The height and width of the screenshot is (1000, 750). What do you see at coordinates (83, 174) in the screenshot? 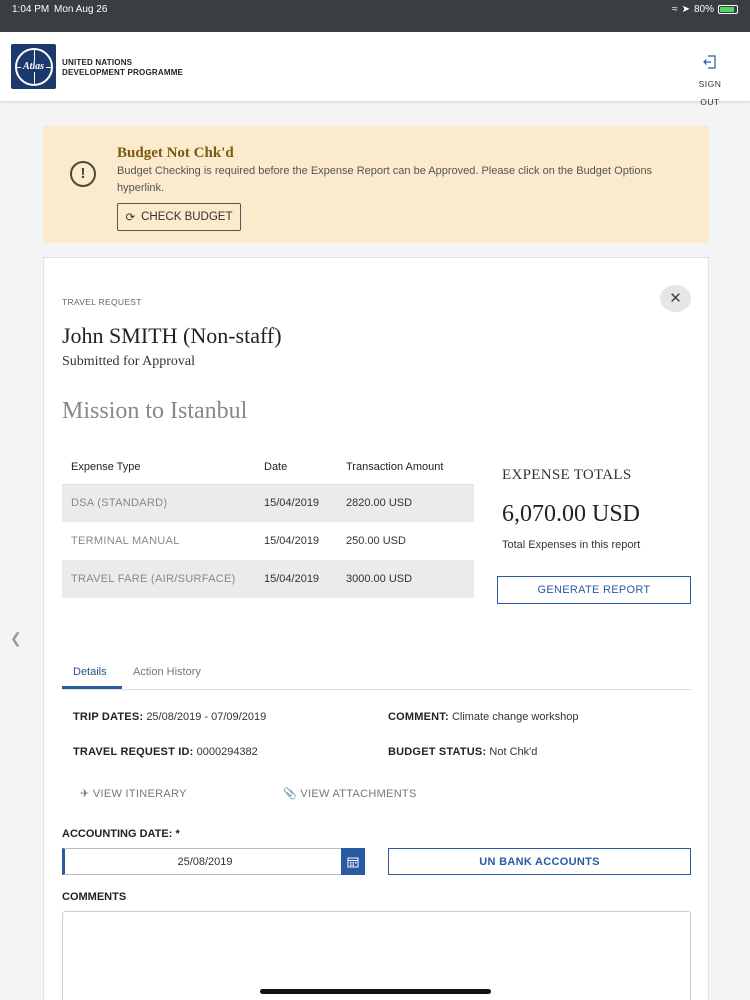
I see `exclamation-circle-icon: !` at bounding box center [83, 174].